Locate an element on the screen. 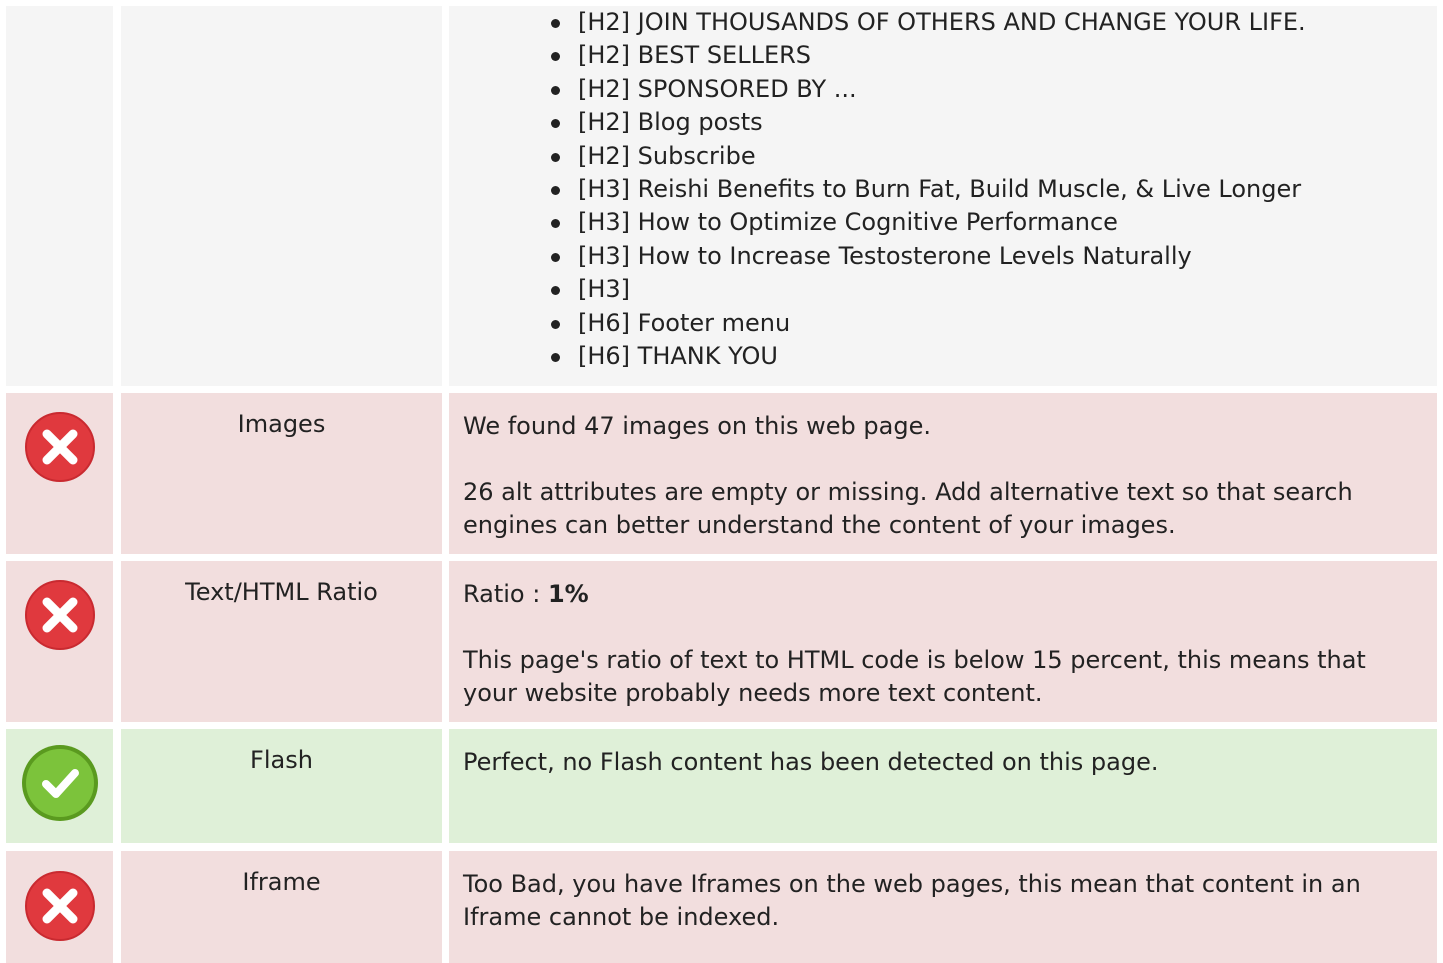 This screenshot has height=963, width=1443. heading-list-item: [H2] BEST SELLERS is located at coordinates (987, 55).